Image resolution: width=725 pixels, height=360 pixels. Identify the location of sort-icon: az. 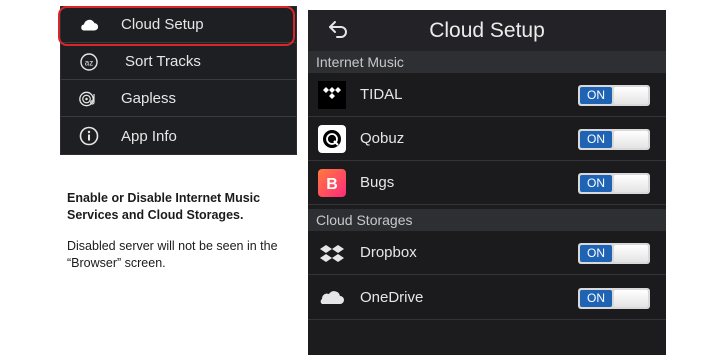
(89, 62).